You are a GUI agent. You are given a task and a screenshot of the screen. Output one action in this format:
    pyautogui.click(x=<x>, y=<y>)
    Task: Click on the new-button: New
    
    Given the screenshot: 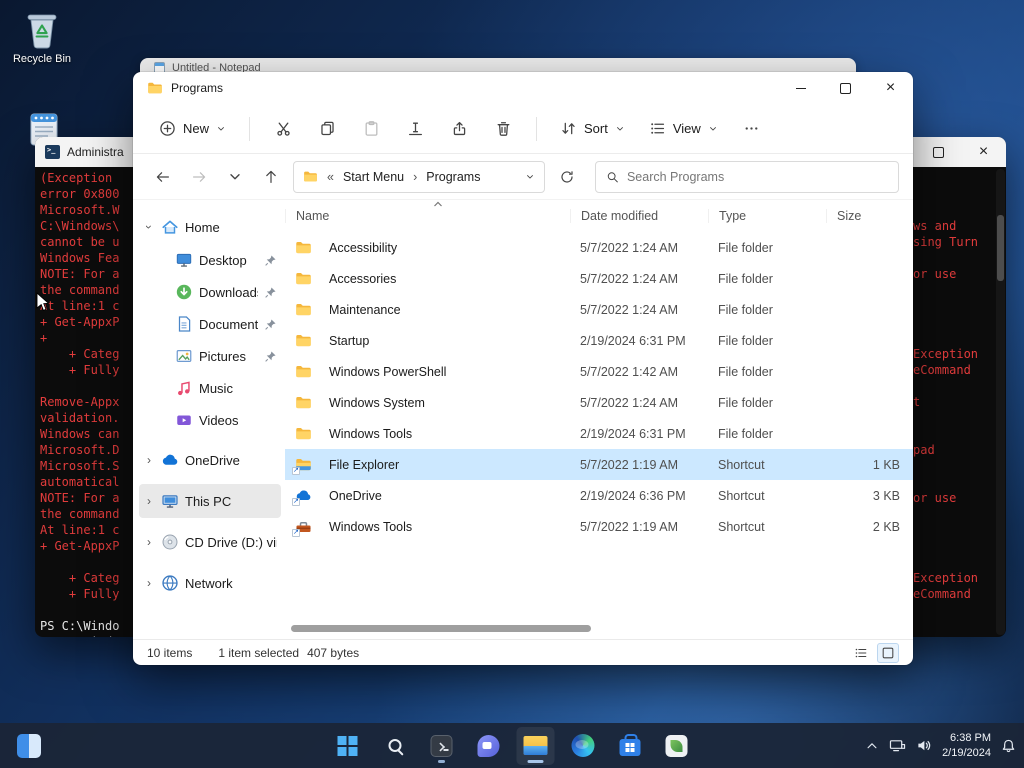 What is the action you would take?
    pyautogui.click(x=192, y=128)
    